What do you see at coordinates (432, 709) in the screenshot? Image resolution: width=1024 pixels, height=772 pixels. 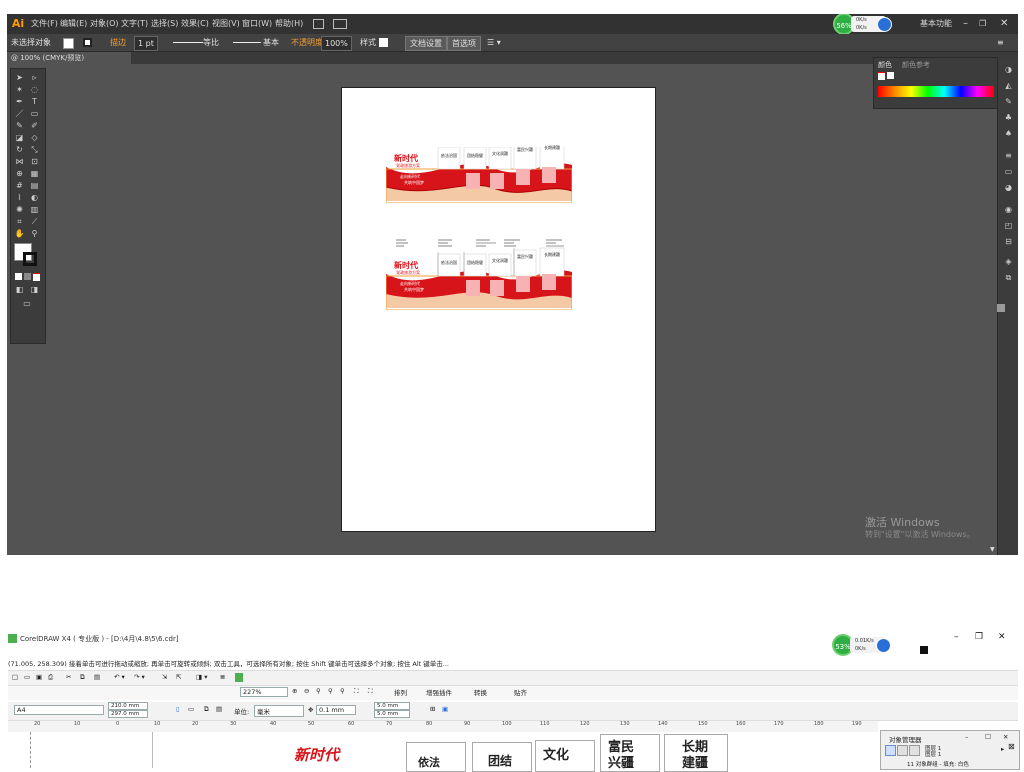 I see `treat-as-filled-icon: ⊞` at bounding box center [432, 709].